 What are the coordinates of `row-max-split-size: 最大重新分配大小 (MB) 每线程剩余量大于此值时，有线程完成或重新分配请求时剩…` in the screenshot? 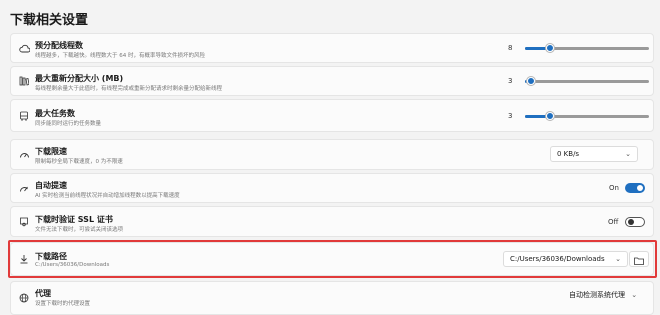 It's located at (332, 81).